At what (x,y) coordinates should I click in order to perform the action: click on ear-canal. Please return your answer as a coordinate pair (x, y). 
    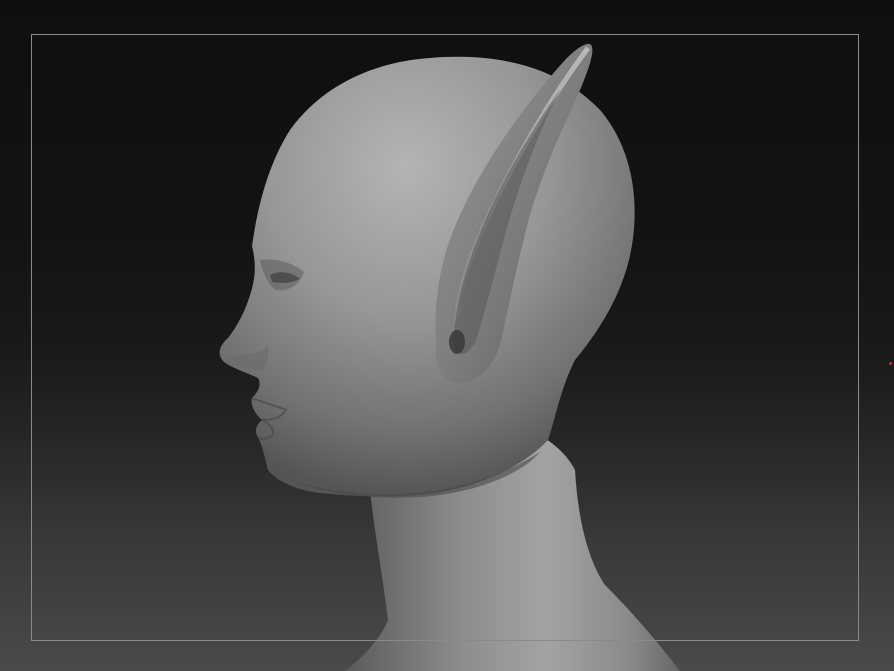
    Looking at the image, I should click on (457, 342).